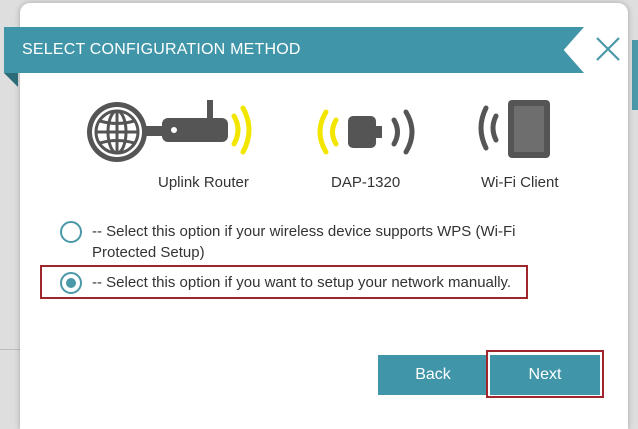  I want to click on device-label-uplink-router: Uplink Router, so click(203, 182).